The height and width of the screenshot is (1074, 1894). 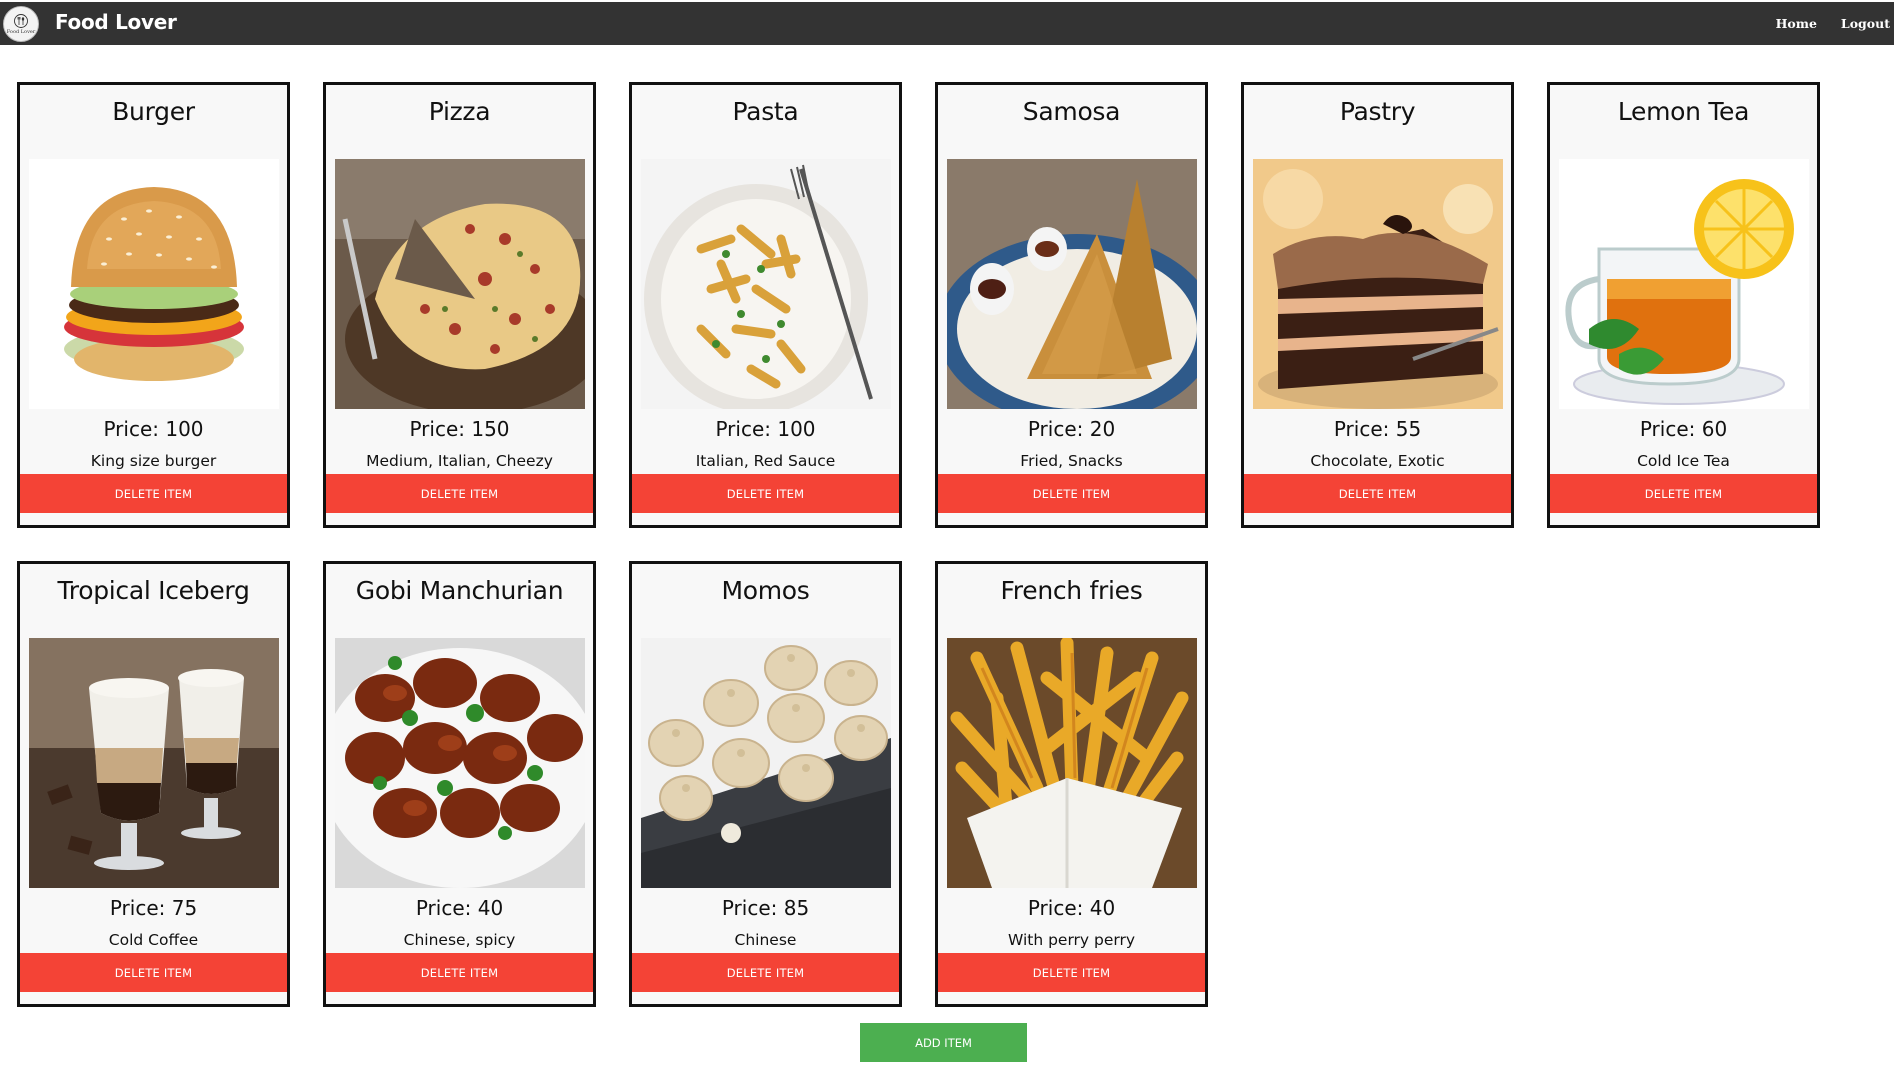 I want to click on food-card: Momos Price: 85 Chinese DELETE ITEM, so click(x=765, y=784).